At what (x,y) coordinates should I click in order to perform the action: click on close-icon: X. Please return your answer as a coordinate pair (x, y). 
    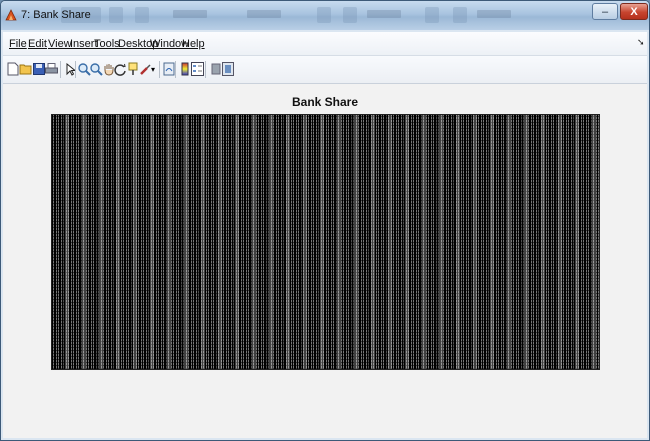
    Looking at the image, I should click on (634, 11).